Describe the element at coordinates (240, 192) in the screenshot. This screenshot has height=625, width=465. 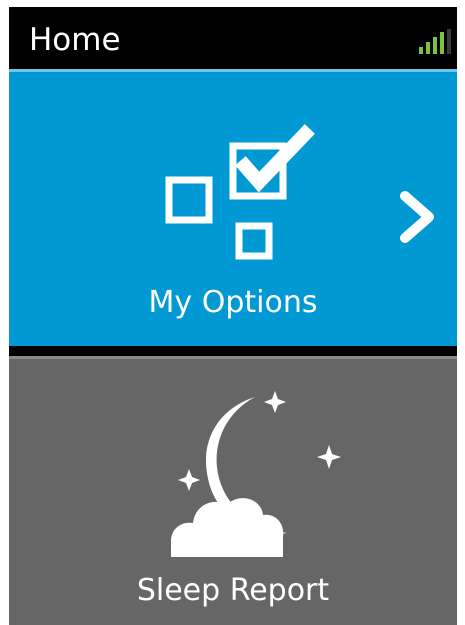
I see `checkbox-options-icon` at that location.